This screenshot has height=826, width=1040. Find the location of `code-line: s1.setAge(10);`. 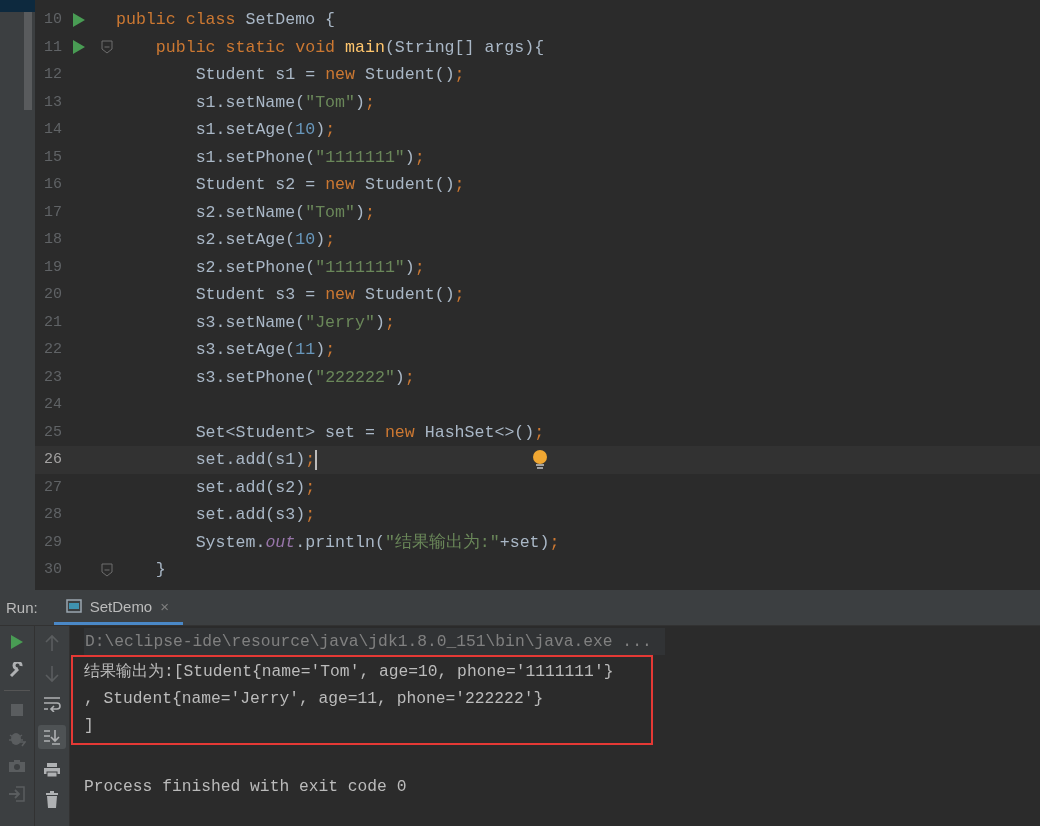

code-line: s1.setAge(10); is located at coordinates (265, 130).